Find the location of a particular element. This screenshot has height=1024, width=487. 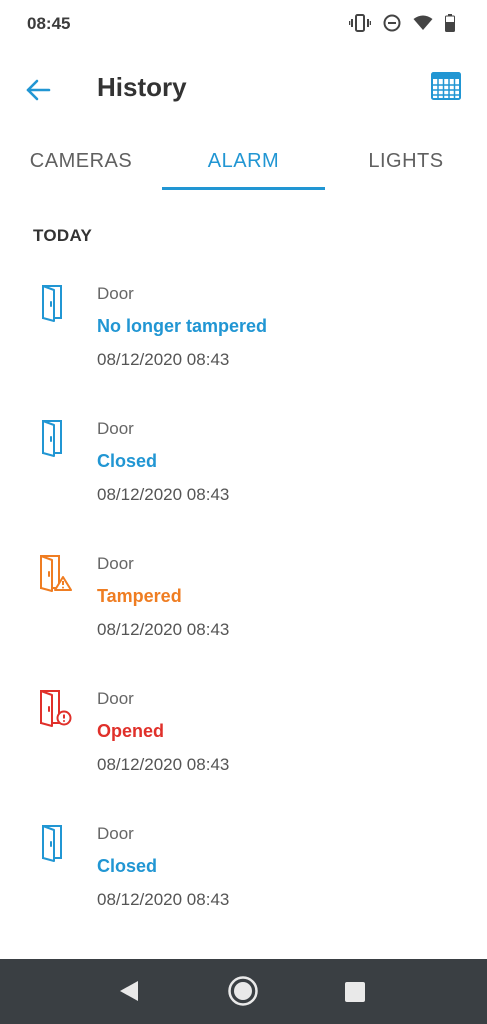

system-nav-bar is located at coordinates (243, 991).